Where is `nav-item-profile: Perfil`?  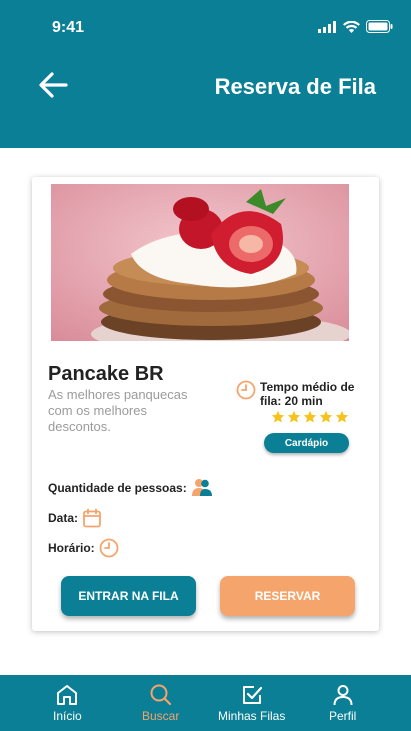 nav-item-profile: Perfil is located at coordinates (342, 703).